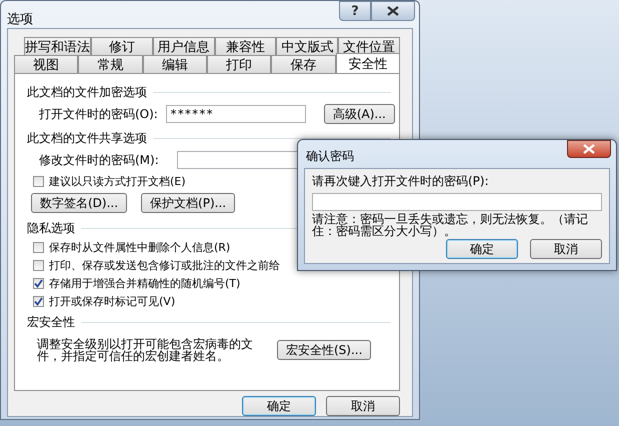  What do you see at coordinates (450, 225) in the screenshot?
I see `warning-text: 请注意：密码一旦丢失或遗忘，则无法恢复。（请记住：密码需区分大小写）。` at bounding box center [450, 225].